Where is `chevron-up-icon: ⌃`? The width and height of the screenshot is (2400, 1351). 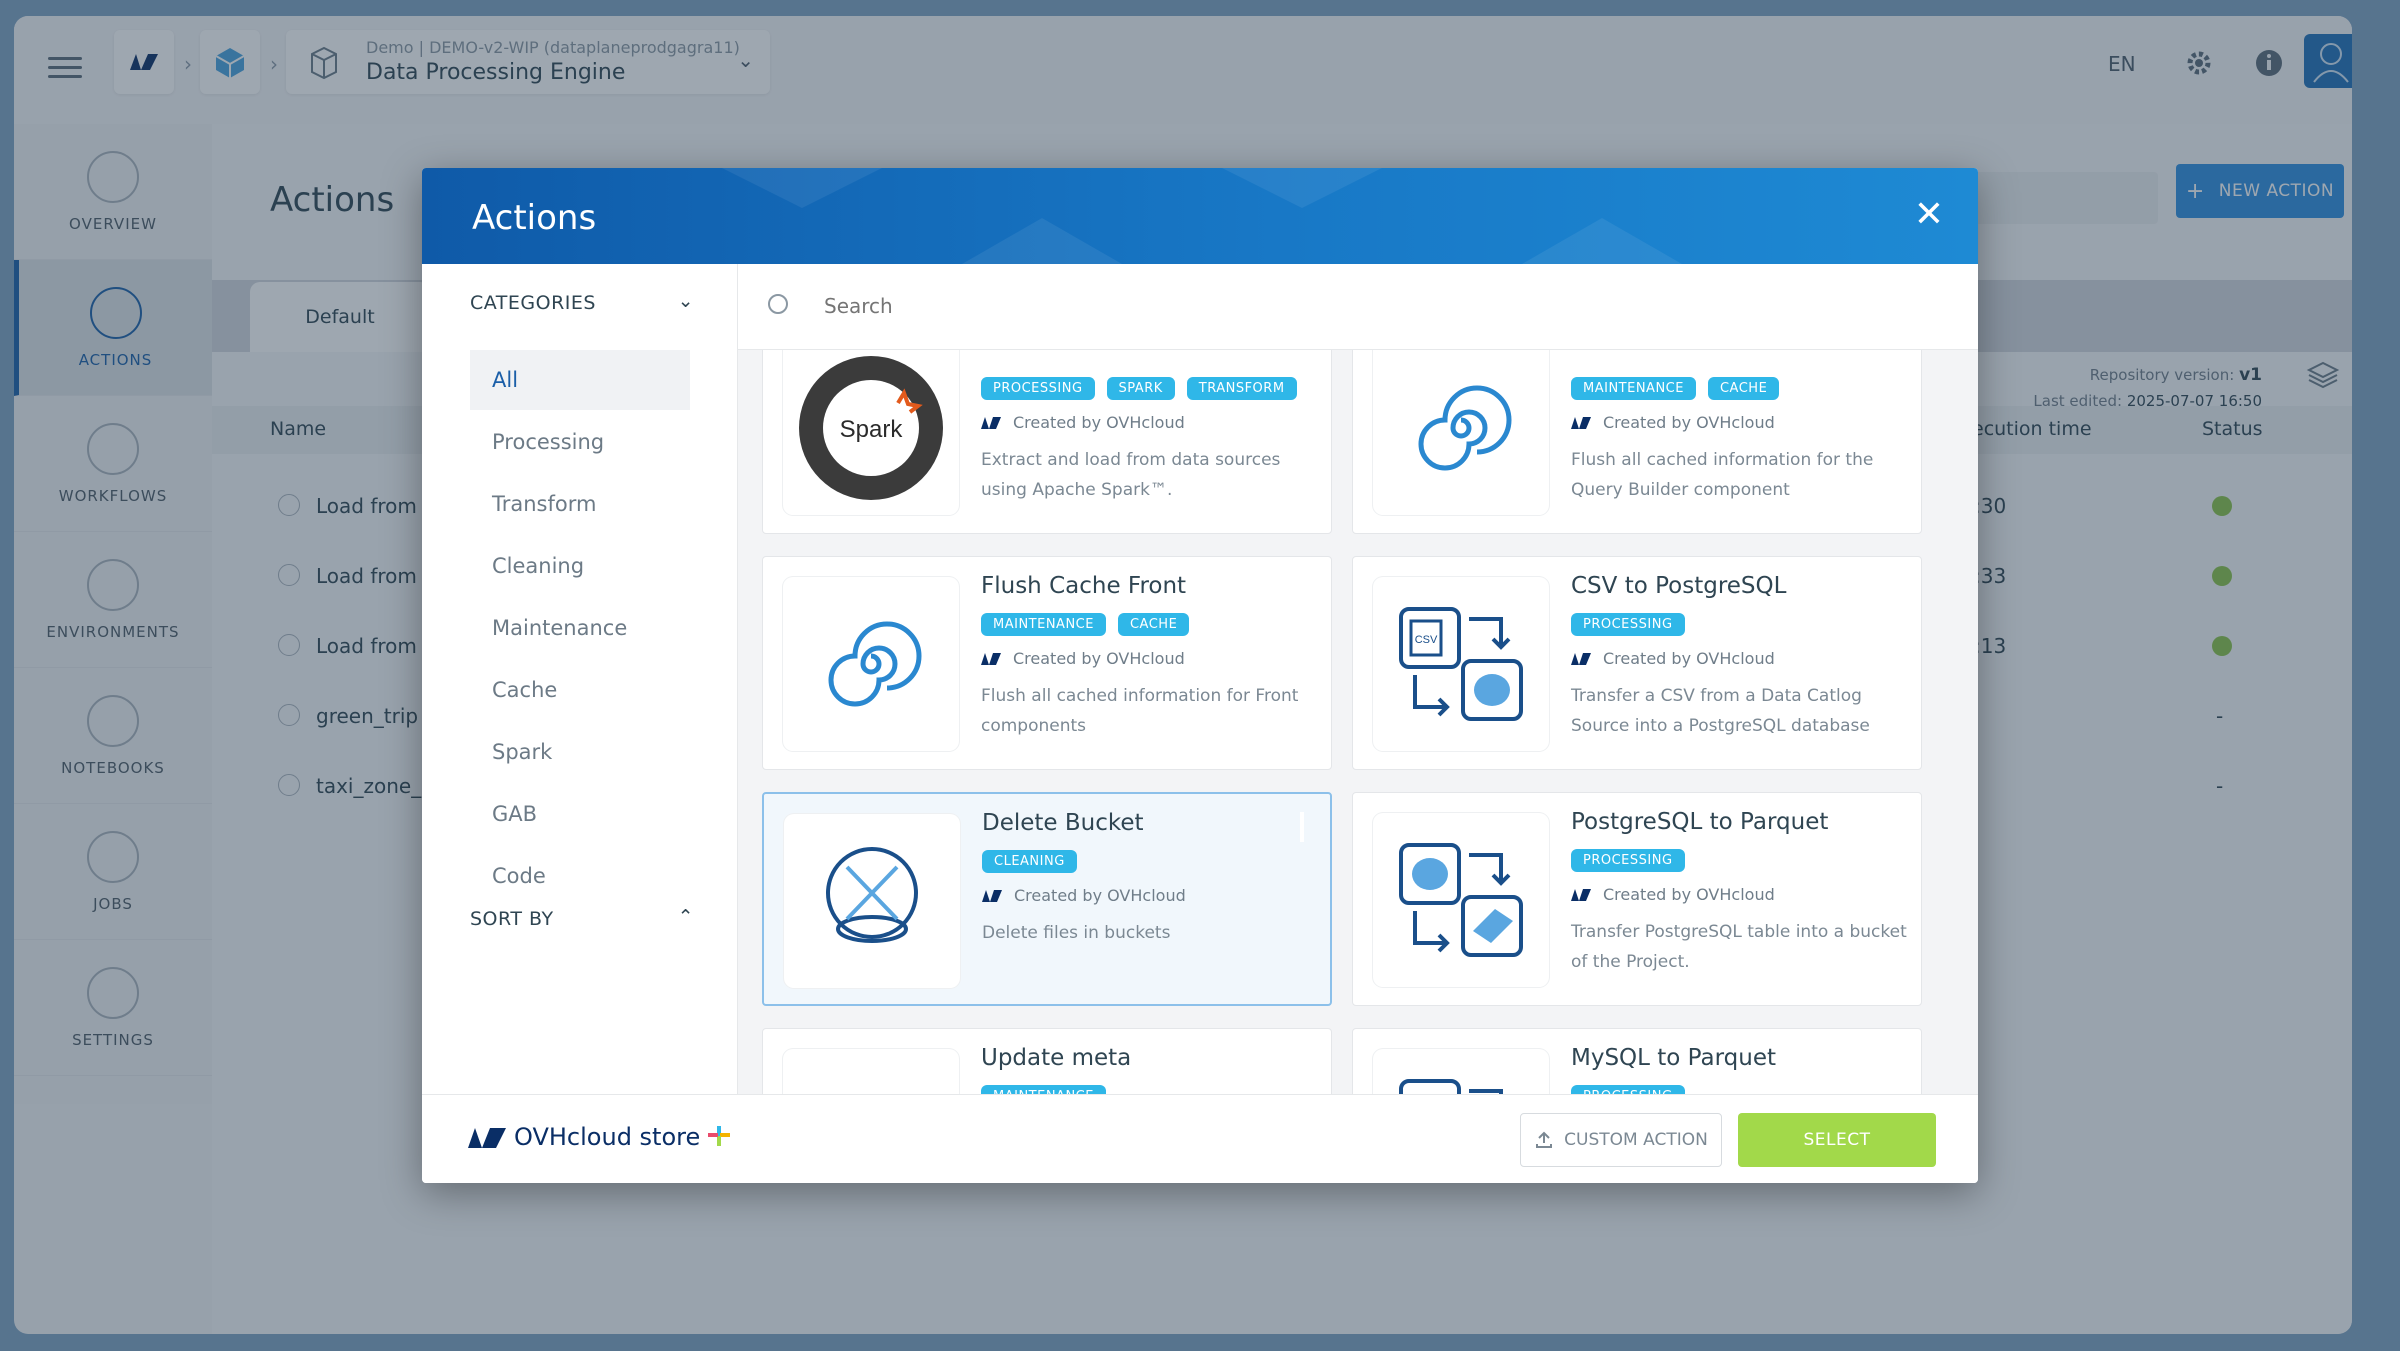 chevron-up-icon: ⌃ is located at coordinates (685, 917).